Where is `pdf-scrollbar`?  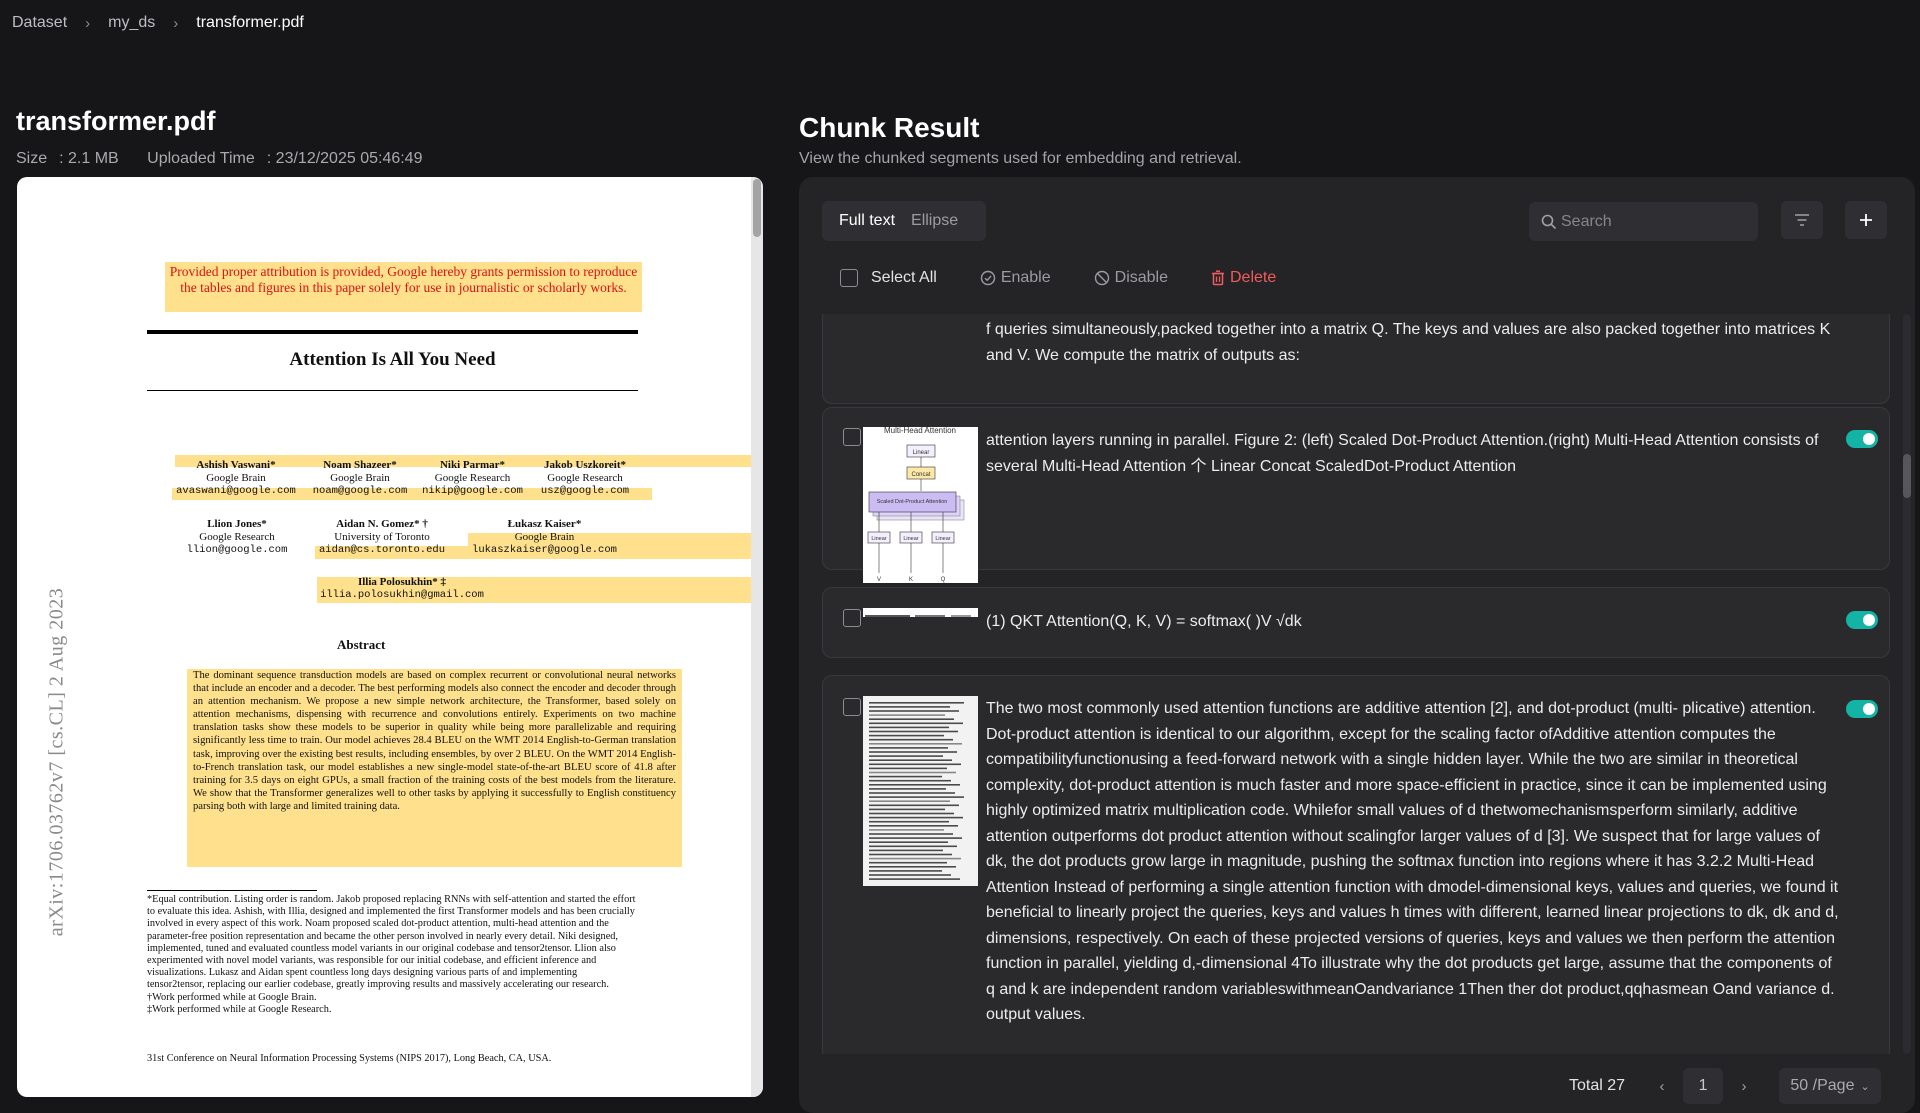
pdf-scrollbar is located at coordinates (757, 637).